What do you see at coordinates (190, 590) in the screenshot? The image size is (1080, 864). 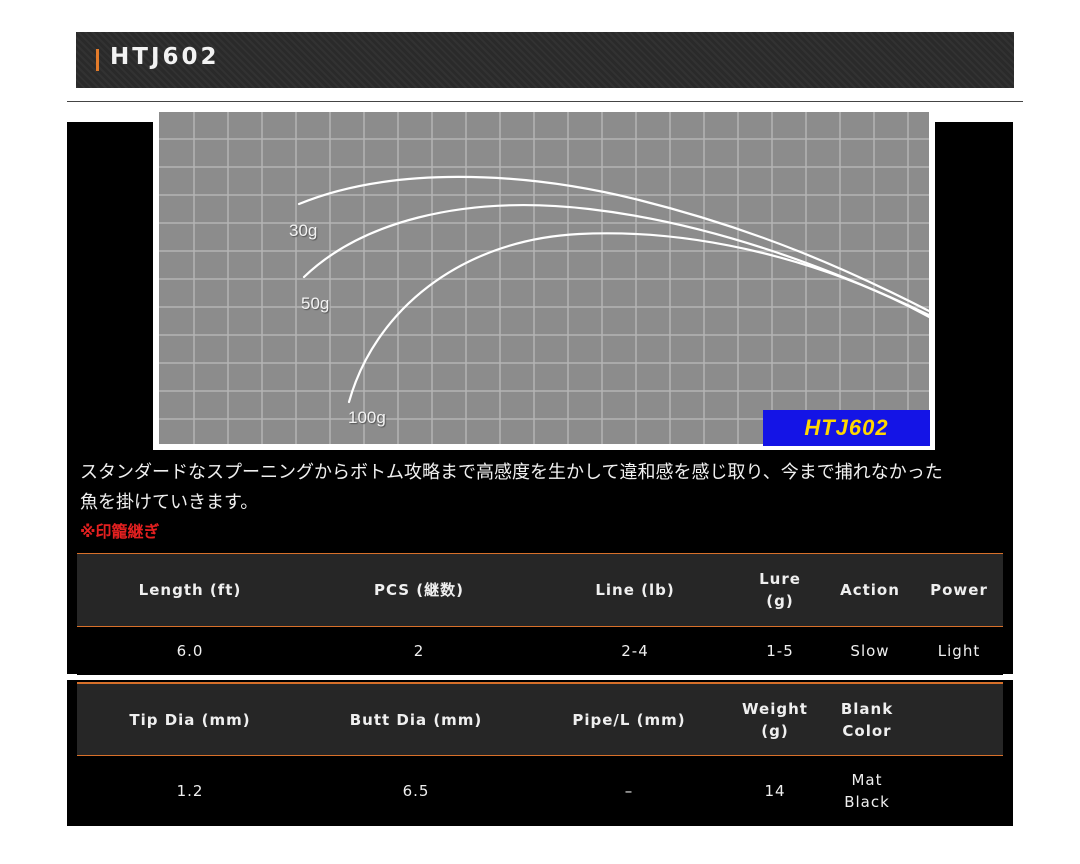 I see `header-length: Length (ft)` at bounding box center [190, 590].